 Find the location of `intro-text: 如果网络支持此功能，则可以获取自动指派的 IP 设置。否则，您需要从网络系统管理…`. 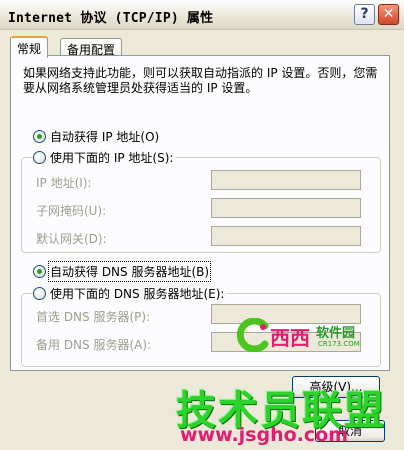

intro-text: 如果网络支持此功能，则可以获取自动指派的 IP 设置。否则，您需要从网络系统管理… is located at coordinates (200, 80).